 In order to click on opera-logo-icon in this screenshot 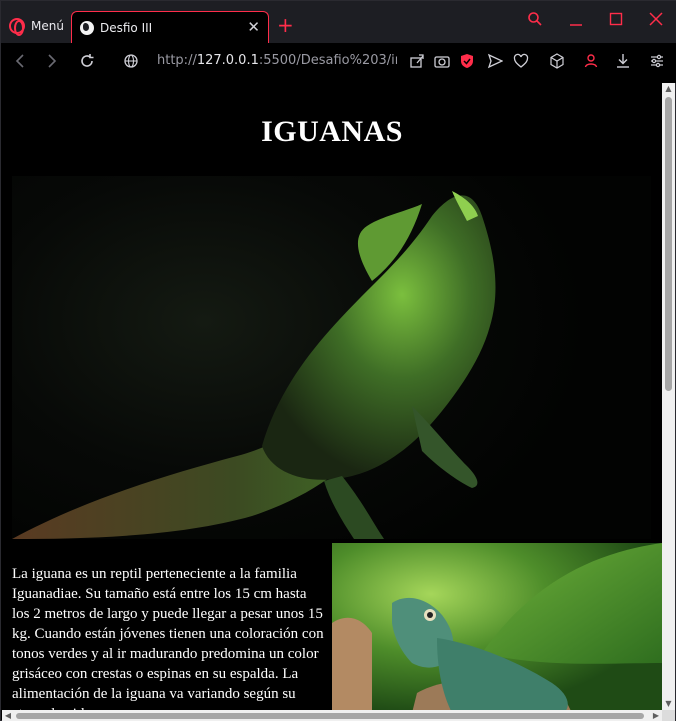, I will do `click(17, 27)`.